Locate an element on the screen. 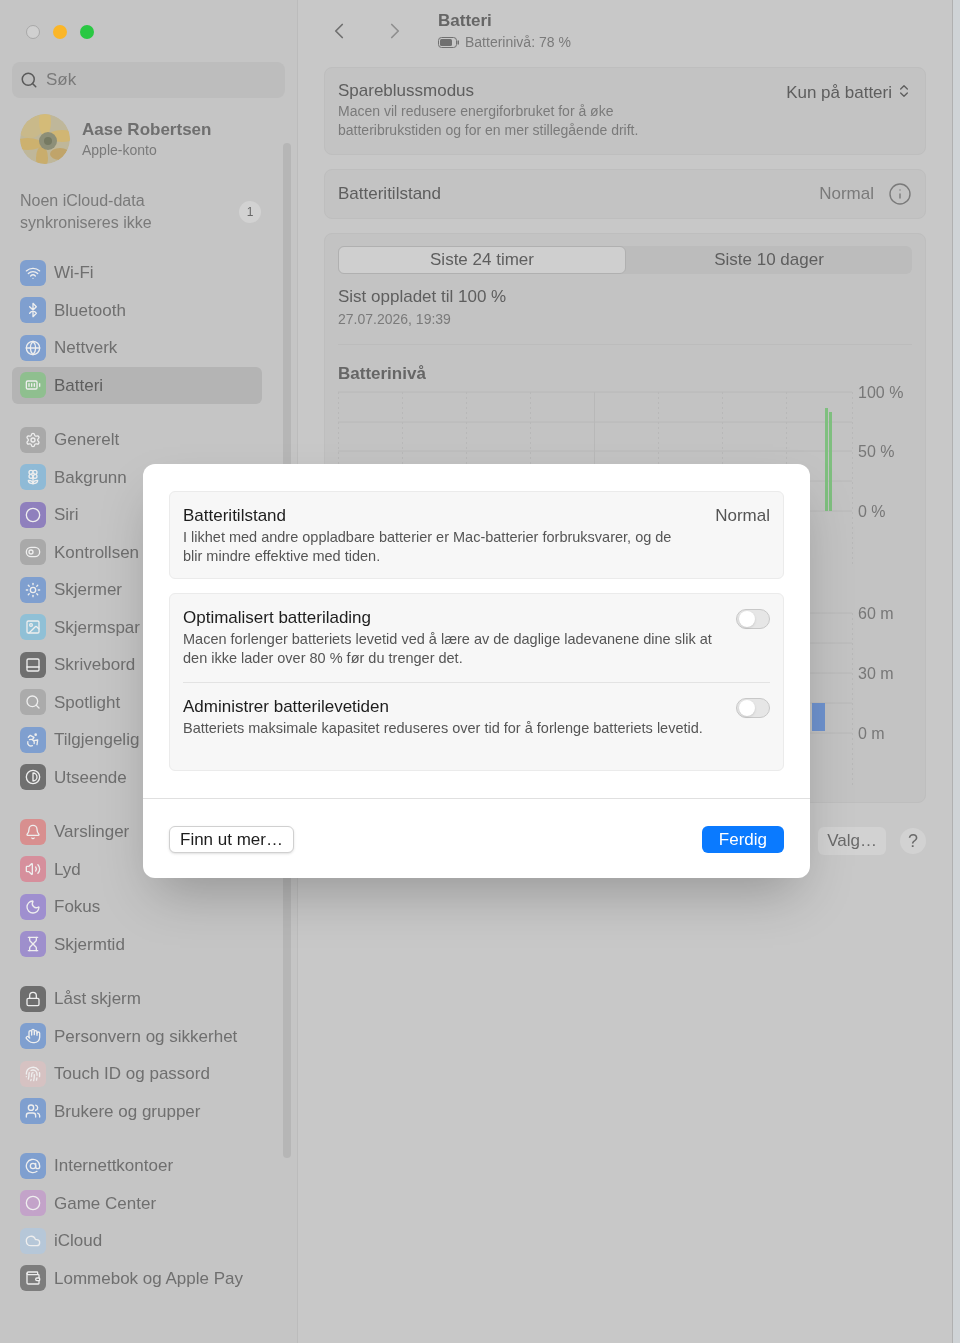 This screenshot has height=1343, width=960. axis-label: 0 % is located at coordinates (872, 511).